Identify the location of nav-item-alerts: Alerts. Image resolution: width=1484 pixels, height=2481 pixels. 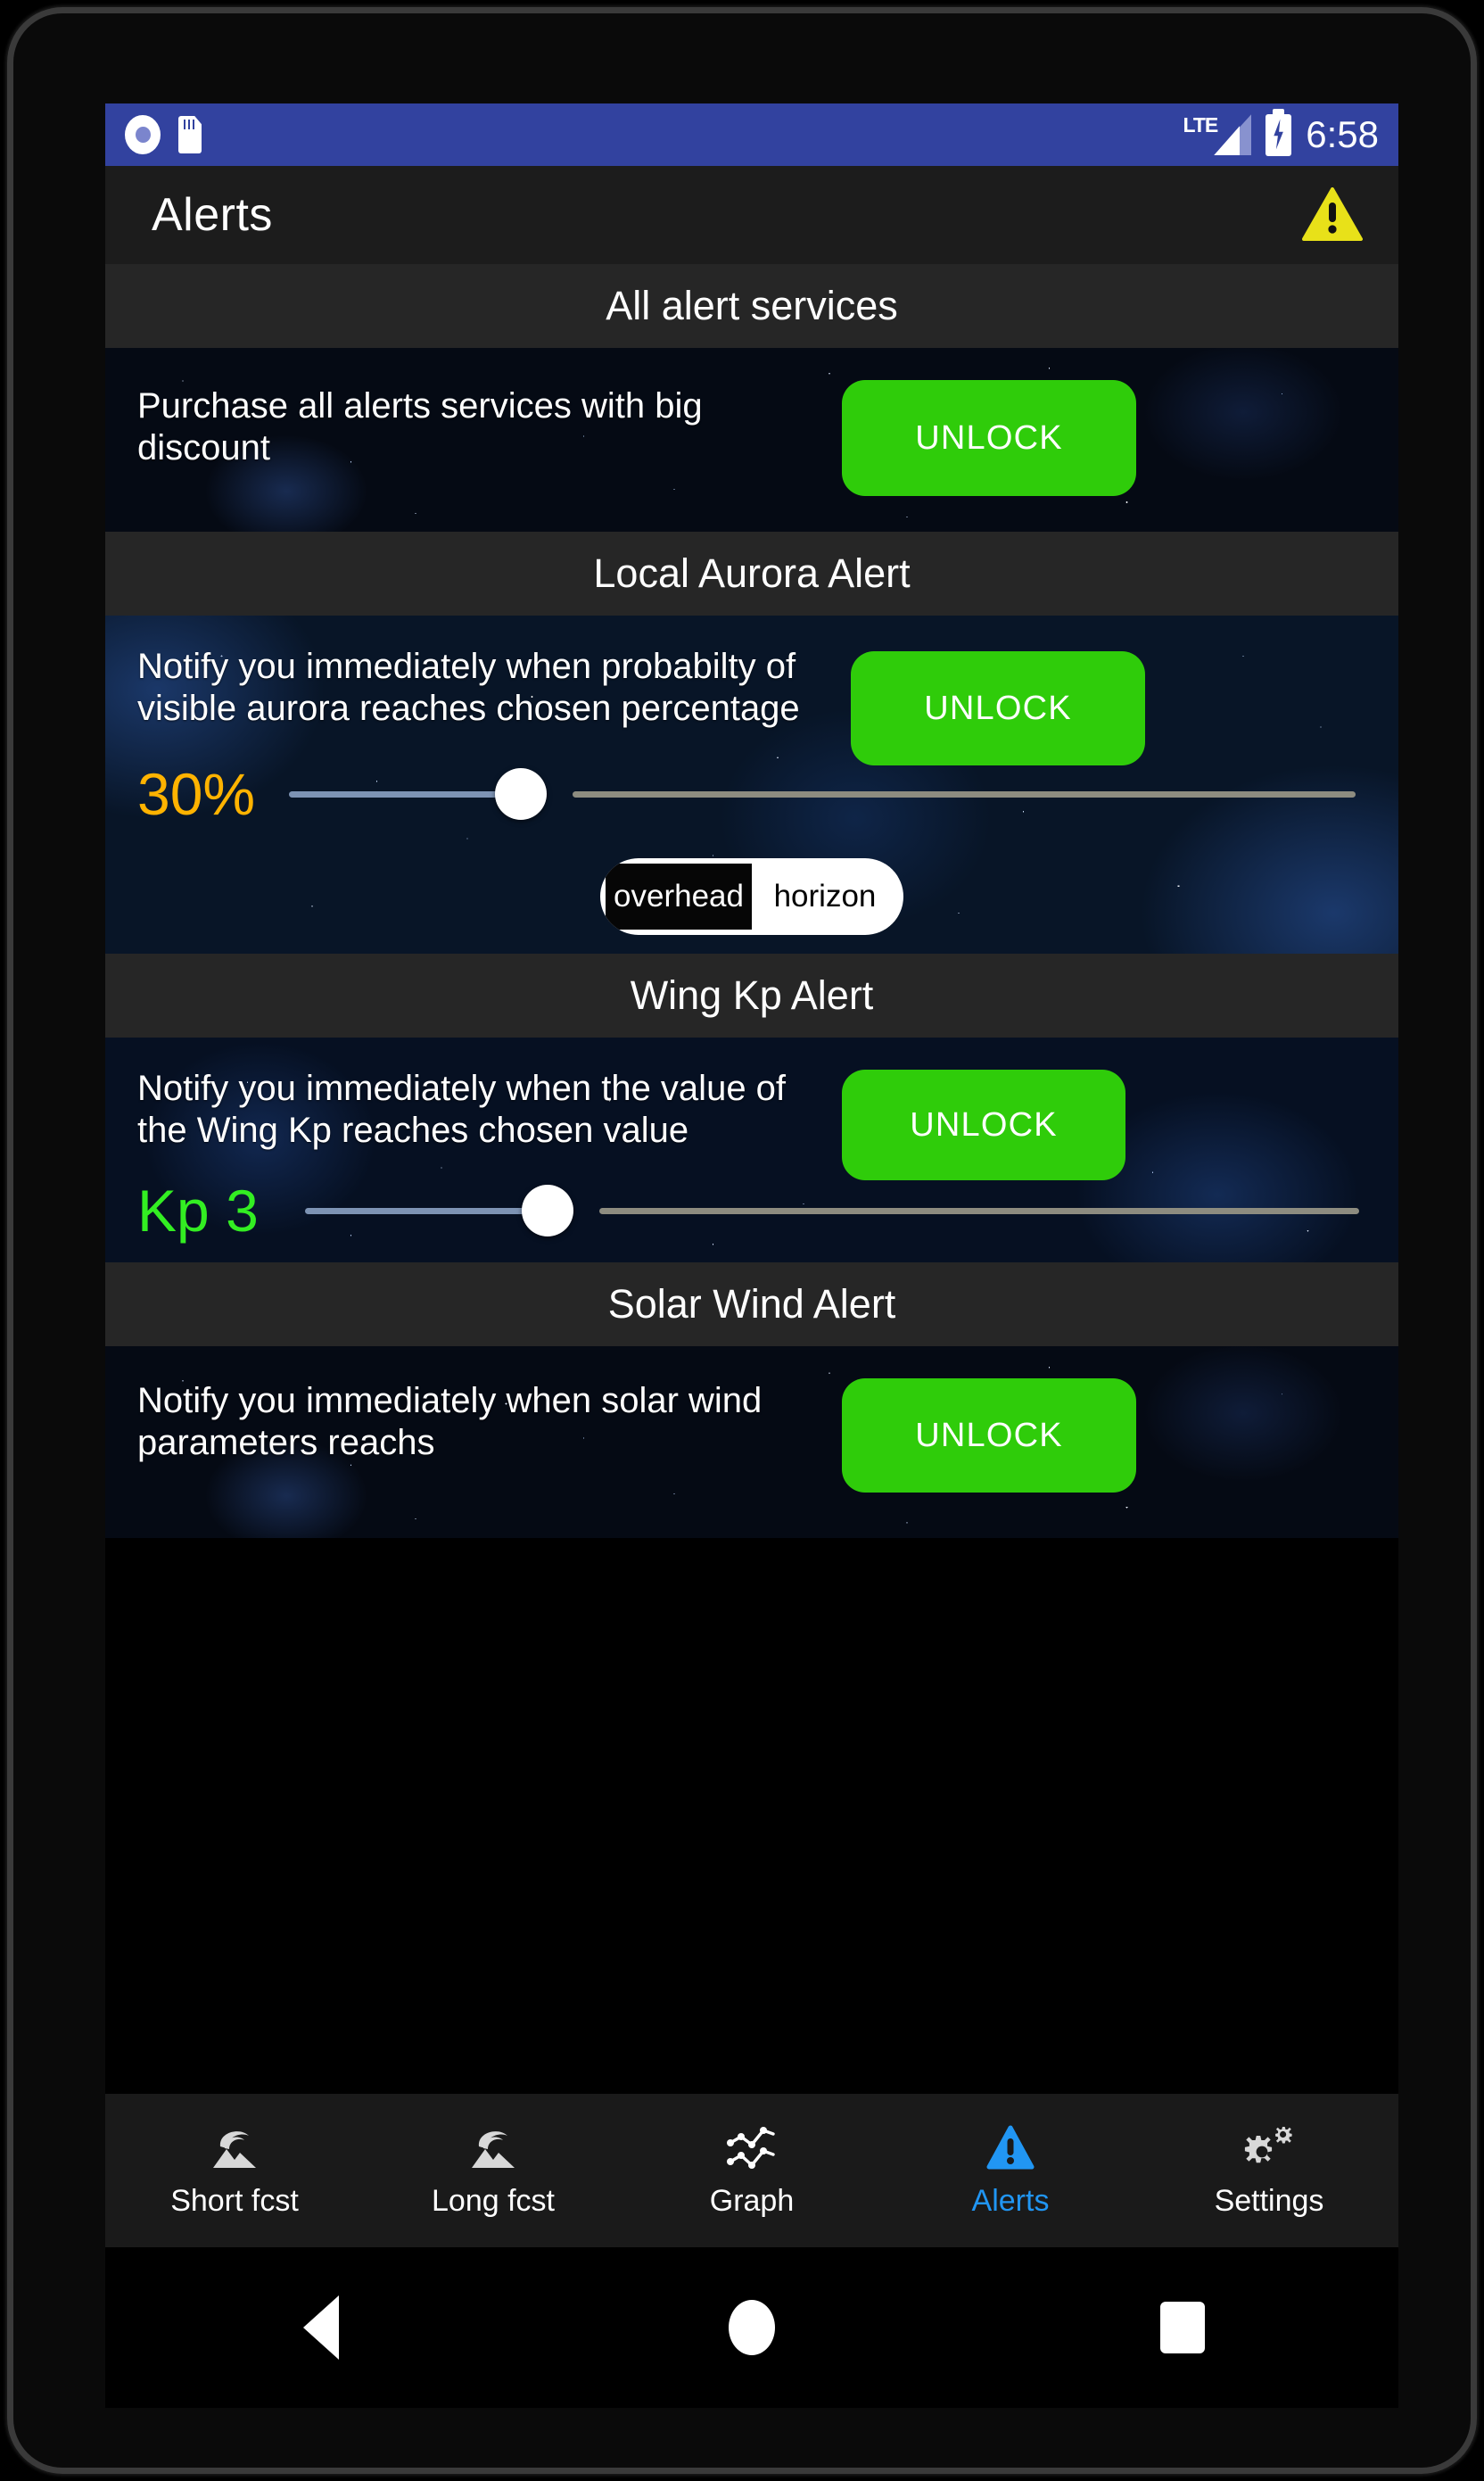
(1010, 2171).